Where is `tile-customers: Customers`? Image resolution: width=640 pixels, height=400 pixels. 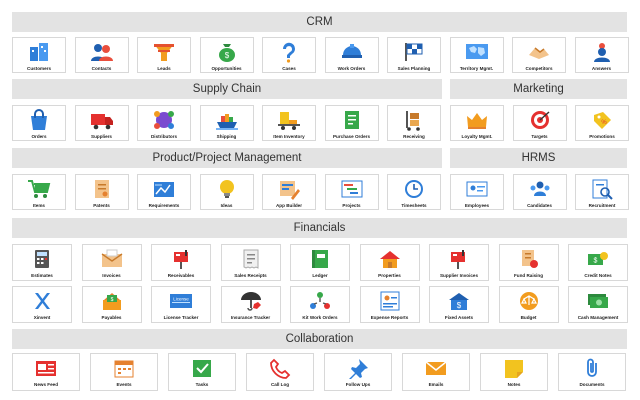
tile-customers: Customers is located at coordinates (39, 55).